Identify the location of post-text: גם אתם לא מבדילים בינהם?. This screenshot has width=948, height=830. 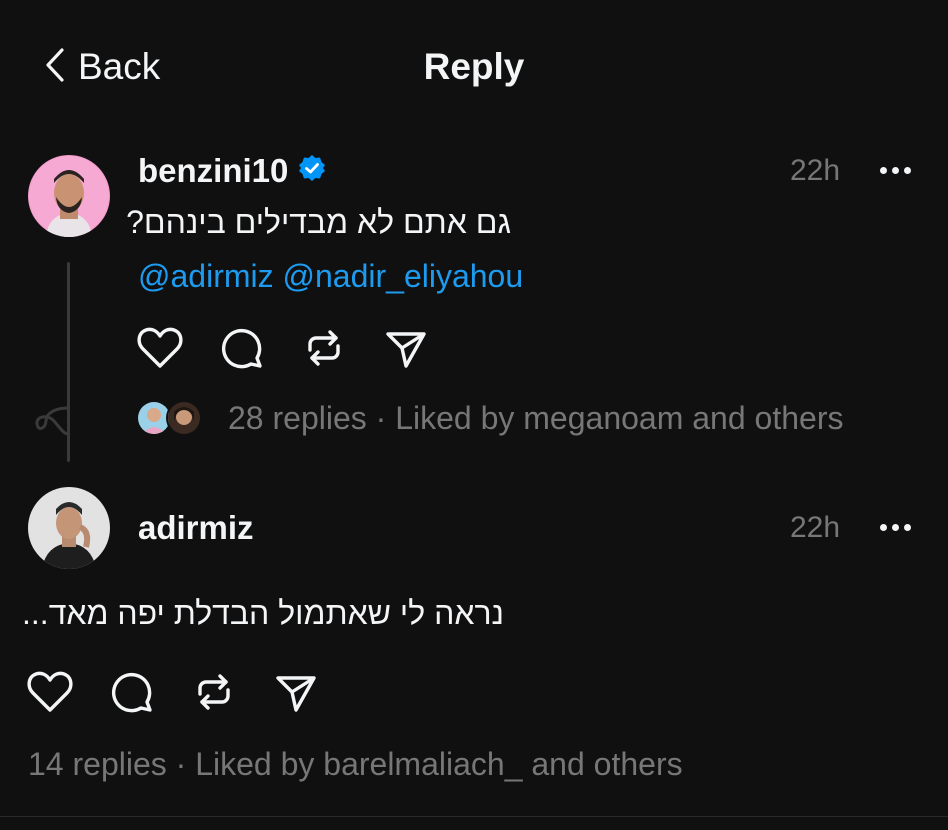
(318, 222).